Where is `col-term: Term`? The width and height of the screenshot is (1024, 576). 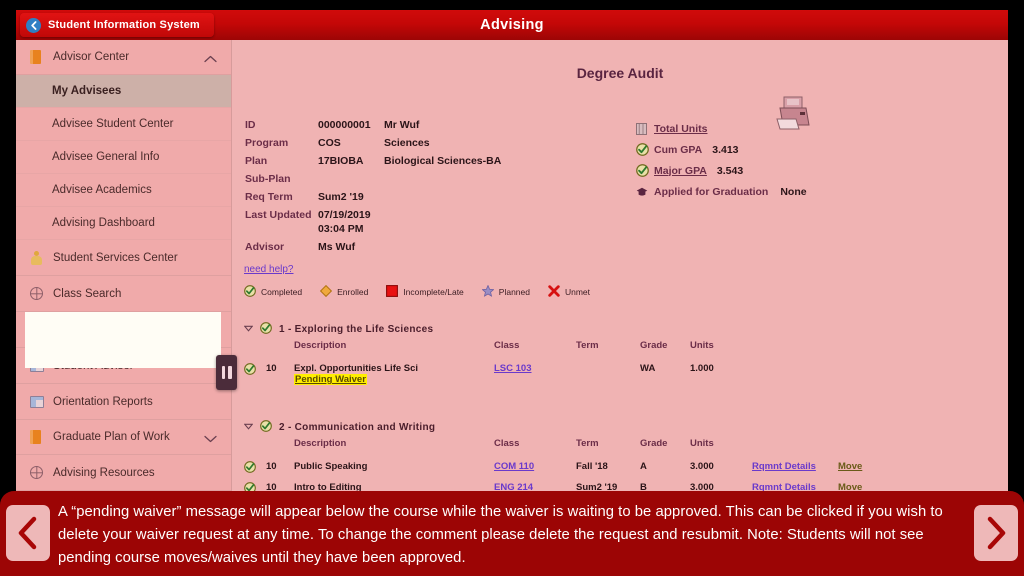
col-term: Term is located at coordinates (587, 443).